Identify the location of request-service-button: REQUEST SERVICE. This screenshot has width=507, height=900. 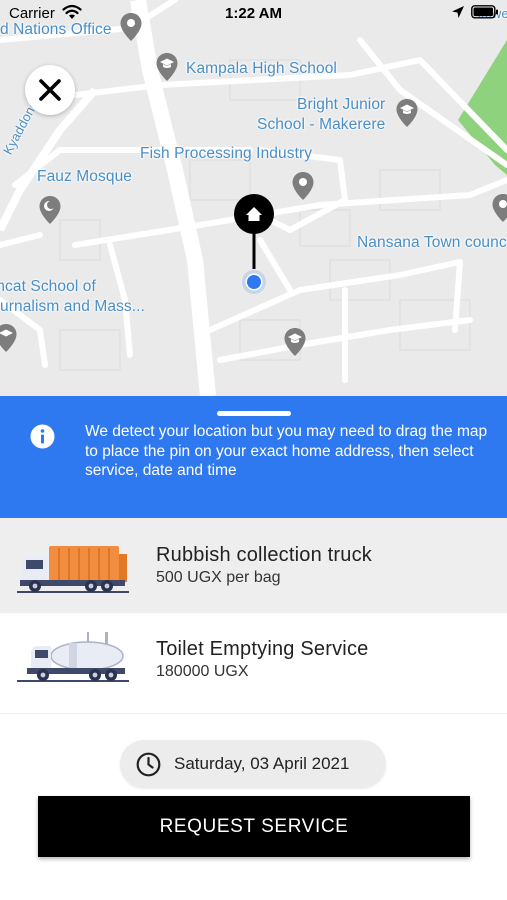
(254, 826).